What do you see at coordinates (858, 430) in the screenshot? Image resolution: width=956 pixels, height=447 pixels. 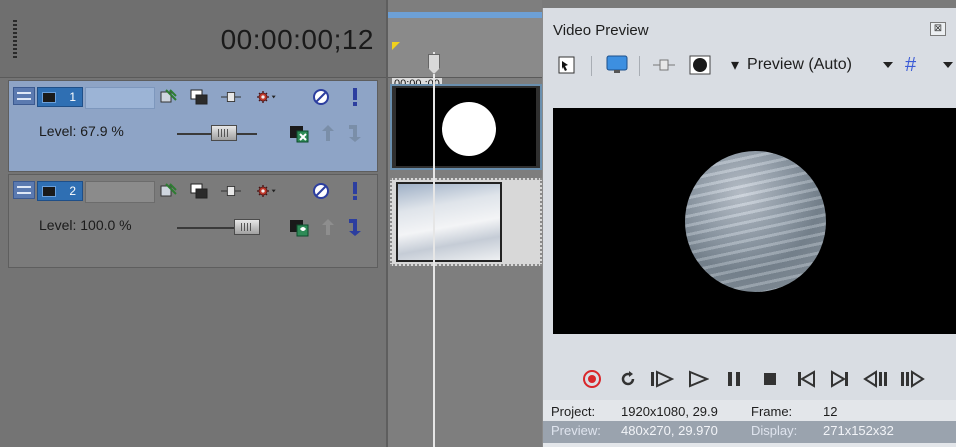 I see `display-value: 271x152x32` at bounding box center [858, 430].